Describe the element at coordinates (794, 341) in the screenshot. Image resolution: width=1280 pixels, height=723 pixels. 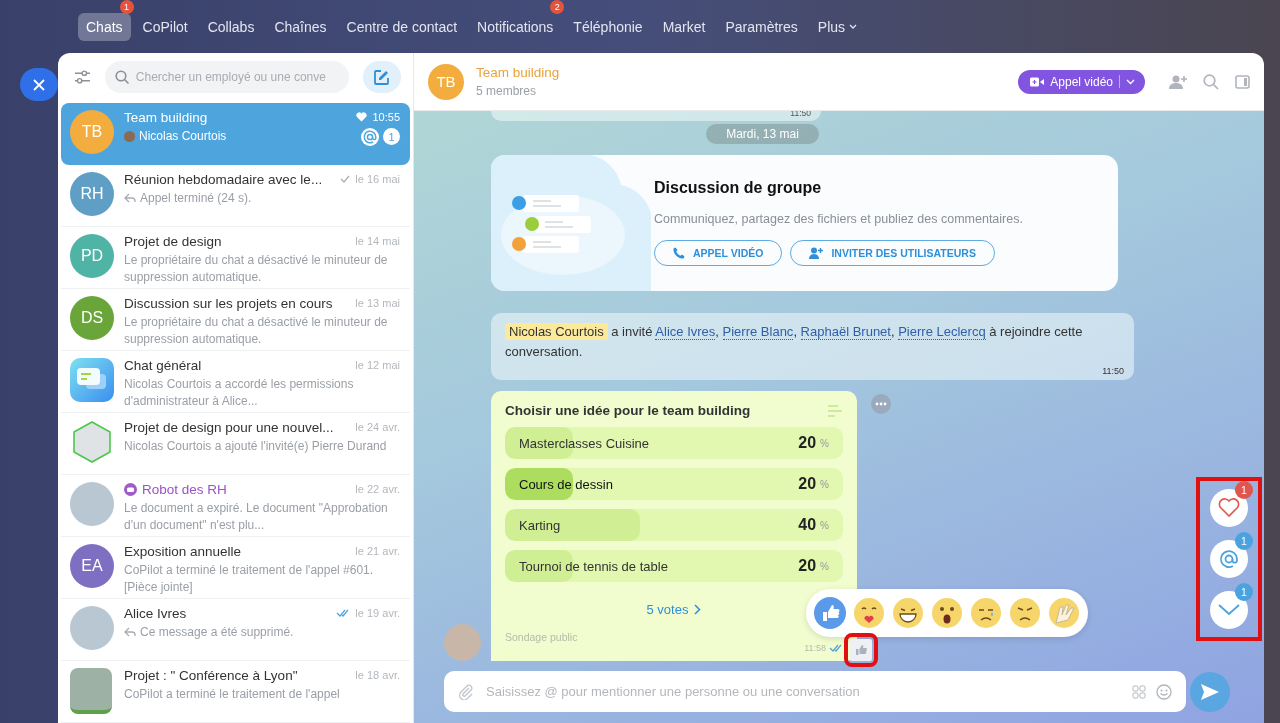
I see `system-message-text: Nicolas Courtois a invité Alice Ivres, Pierre Blanc, Raphaël Brunet, Pierre Leclercq à rejoindre cette conversation.` at that location.